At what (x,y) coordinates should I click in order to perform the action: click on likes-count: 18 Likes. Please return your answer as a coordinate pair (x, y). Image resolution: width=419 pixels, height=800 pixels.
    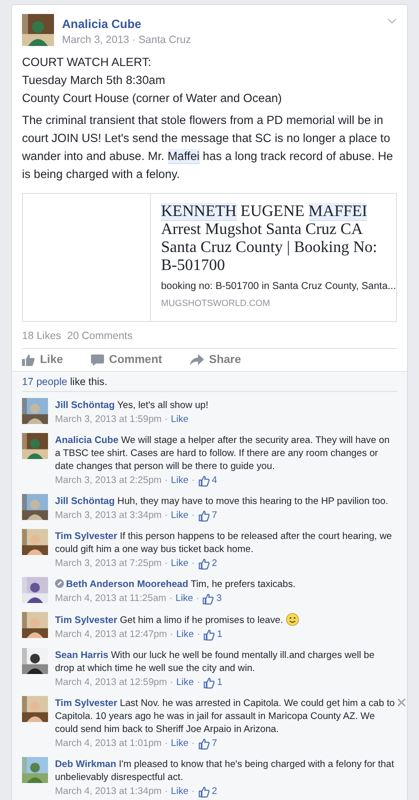
    Looking at the image, I should click on (42, 336).